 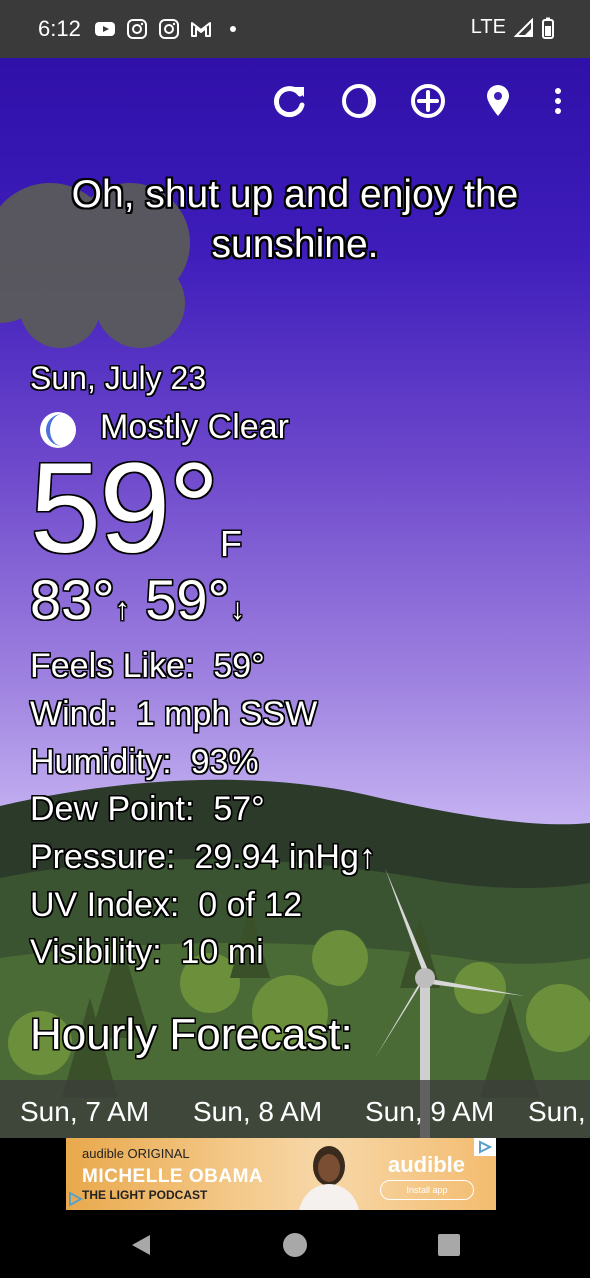 I want to click on youtube-icon, so click(x=105, y=29).